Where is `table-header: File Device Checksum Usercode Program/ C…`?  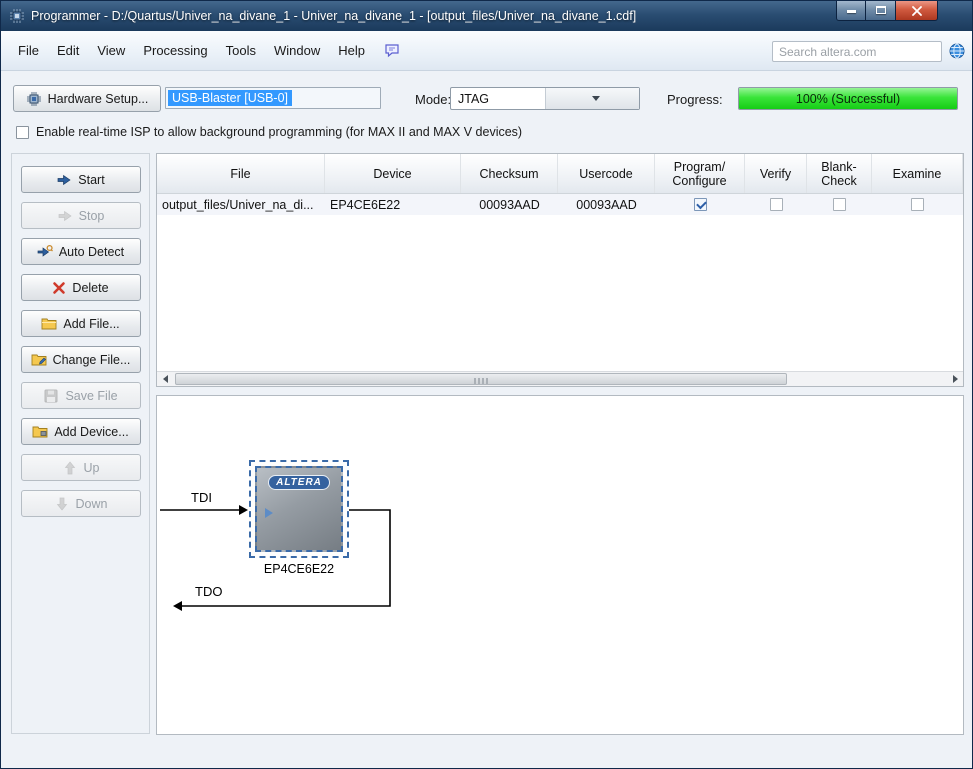 table-header: File Device Checksum Usercode Program/ C… is located at coordinates (560, 174).